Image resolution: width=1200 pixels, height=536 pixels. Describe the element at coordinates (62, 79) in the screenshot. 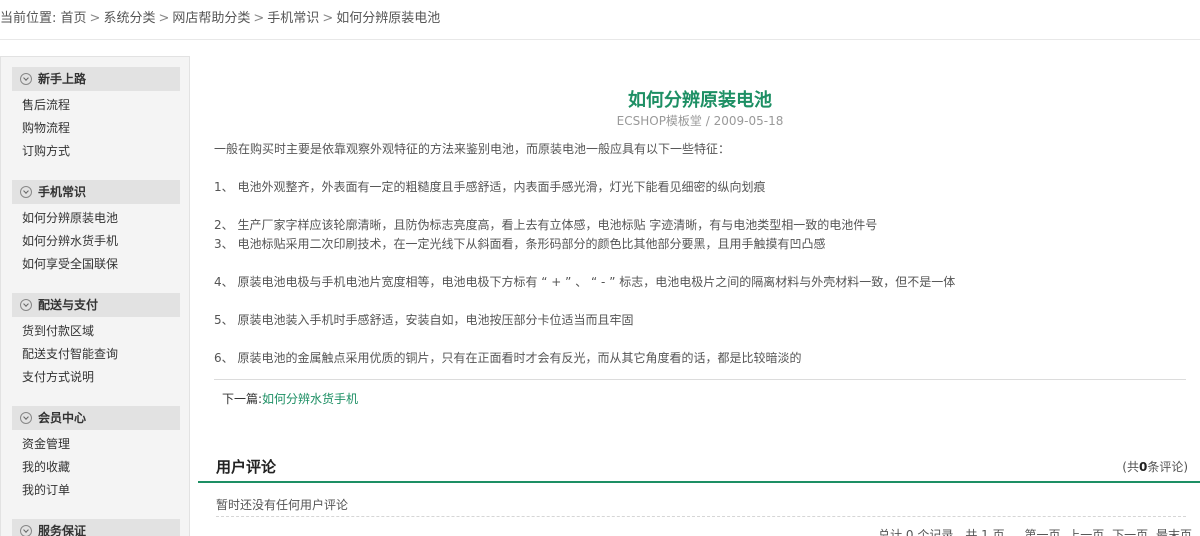

I see `category-title: 新手上路` at that location.